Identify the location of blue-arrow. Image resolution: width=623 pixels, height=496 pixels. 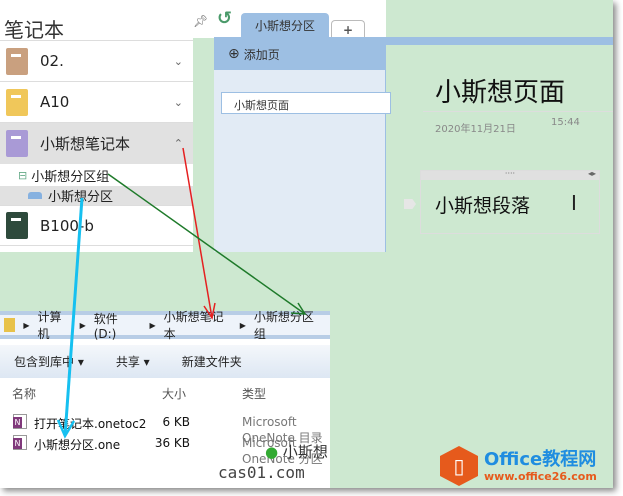
(73, 317).